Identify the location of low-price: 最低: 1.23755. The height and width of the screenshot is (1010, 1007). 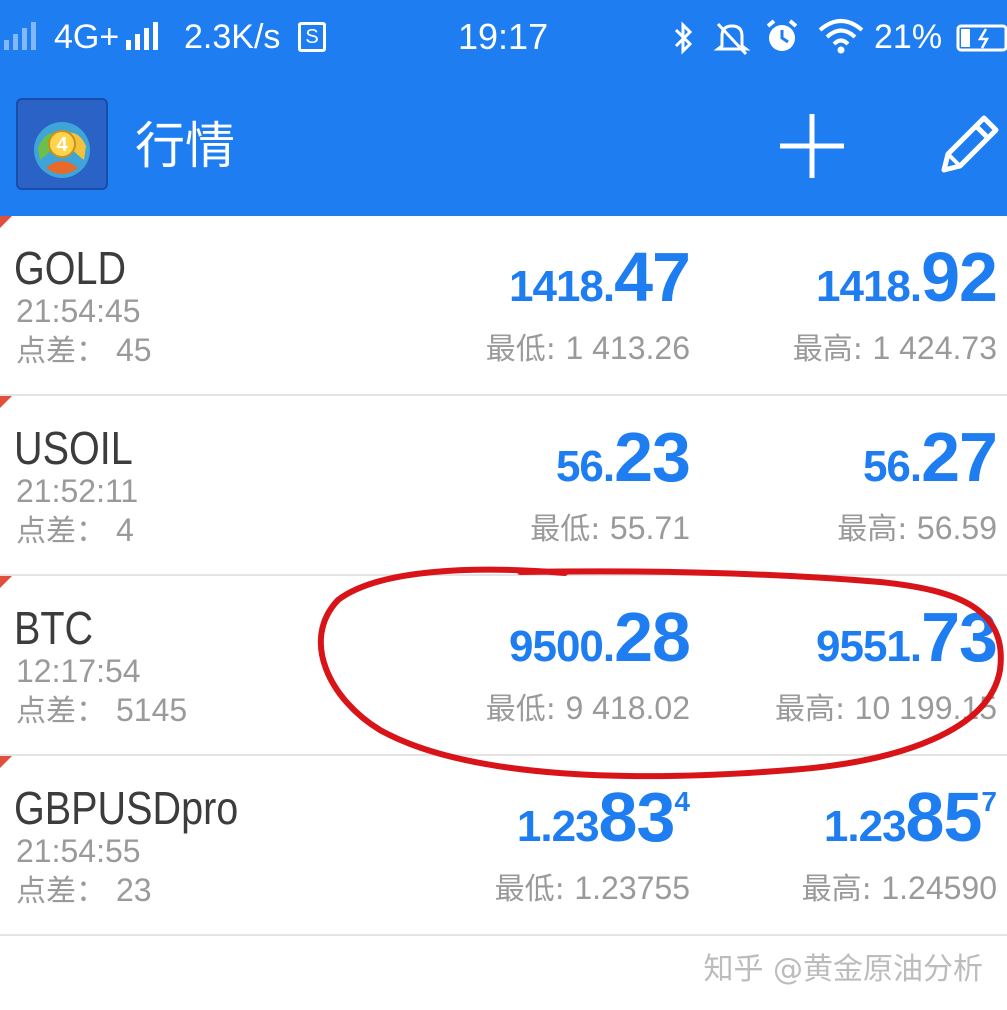
(592, 889).